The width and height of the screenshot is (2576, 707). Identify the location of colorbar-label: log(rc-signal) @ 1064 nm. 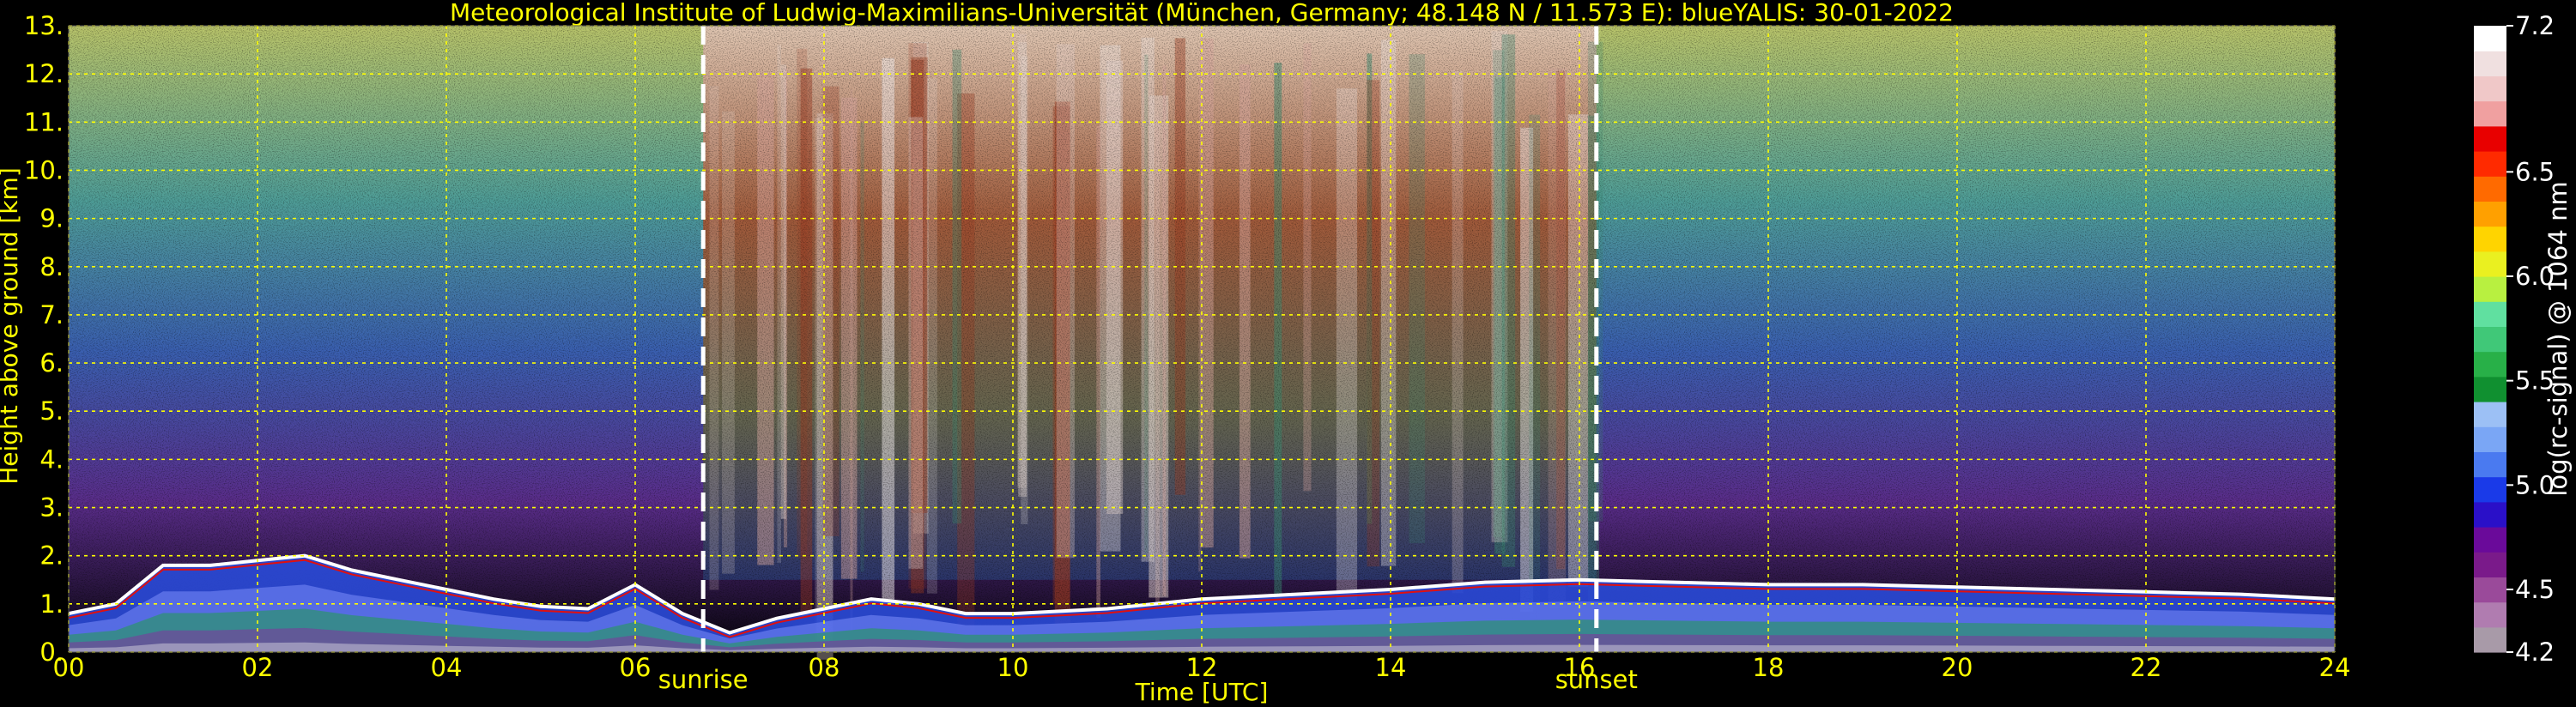
(2558, 338).